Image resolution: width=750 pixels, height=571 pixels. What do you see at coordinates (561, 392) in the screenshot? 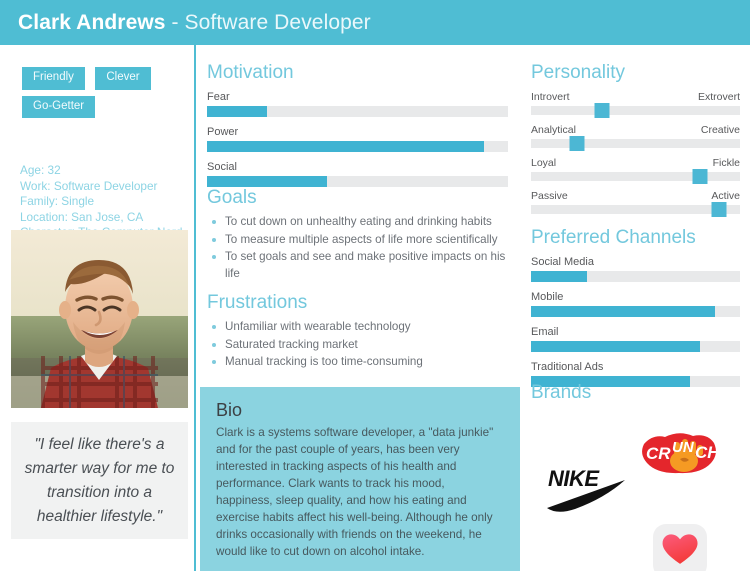
I see `brands-title: Brands` at bounding box center [561, 392].